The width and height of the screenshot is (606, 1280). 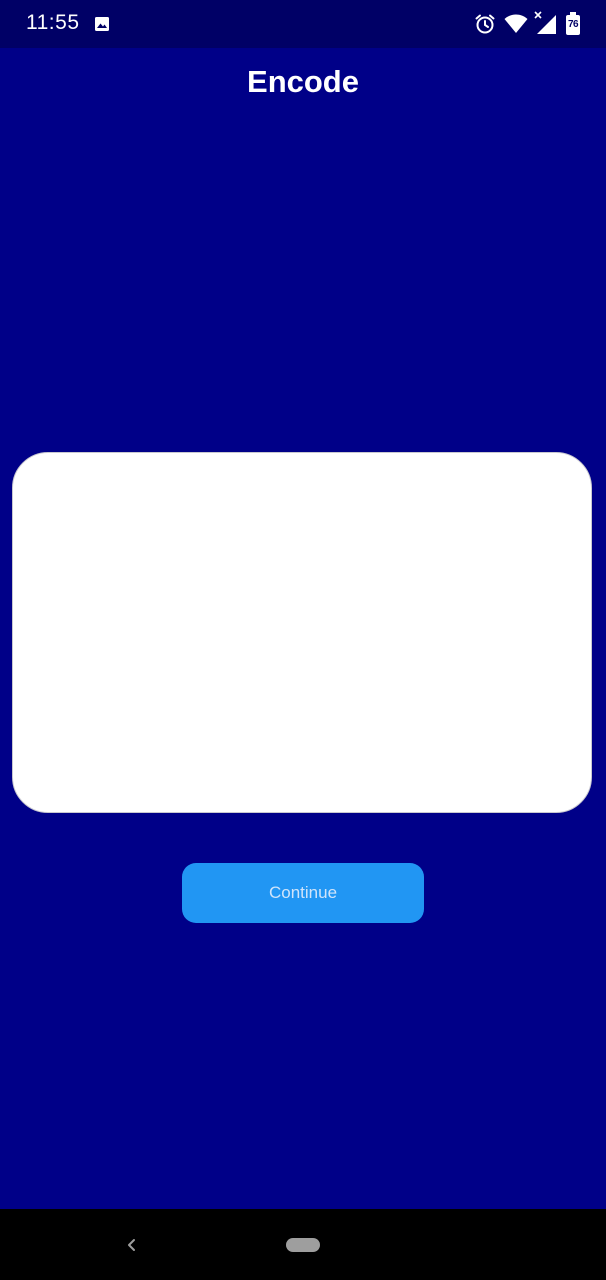 I want to click on battery-icon: 76, so click(x=573, y=24).